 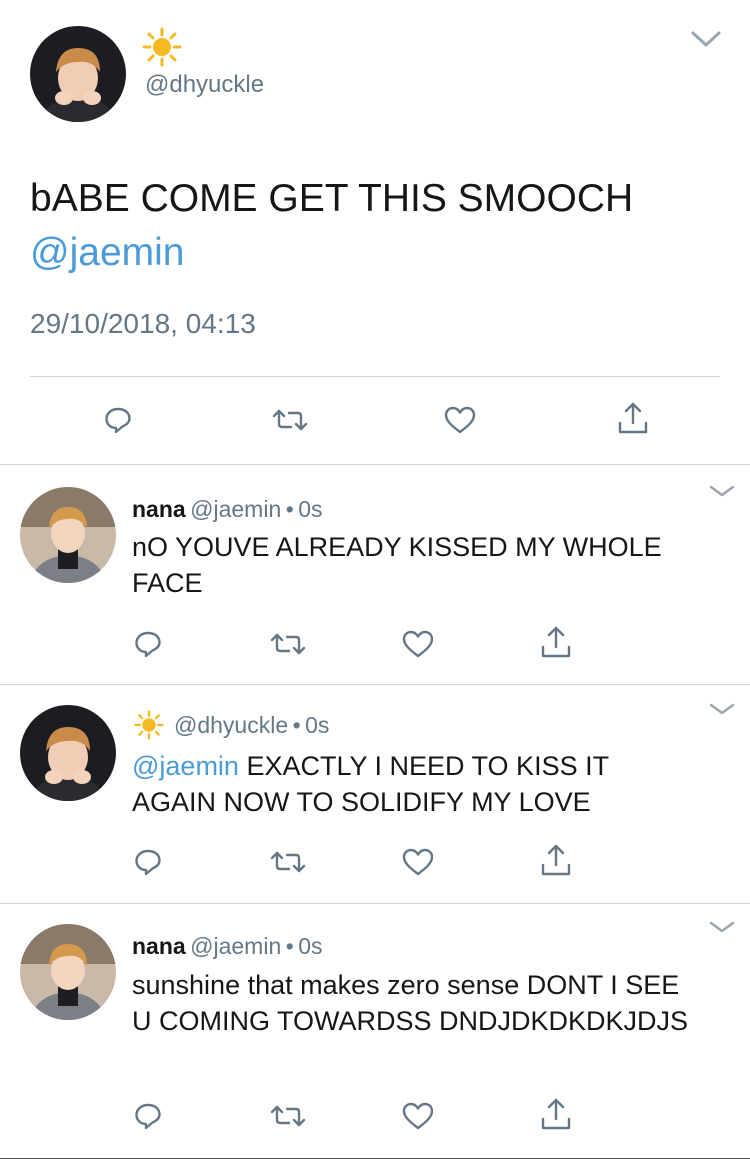 I want to click on main-tweet-handle: @dhyuckle, so click(x=204, y=85).